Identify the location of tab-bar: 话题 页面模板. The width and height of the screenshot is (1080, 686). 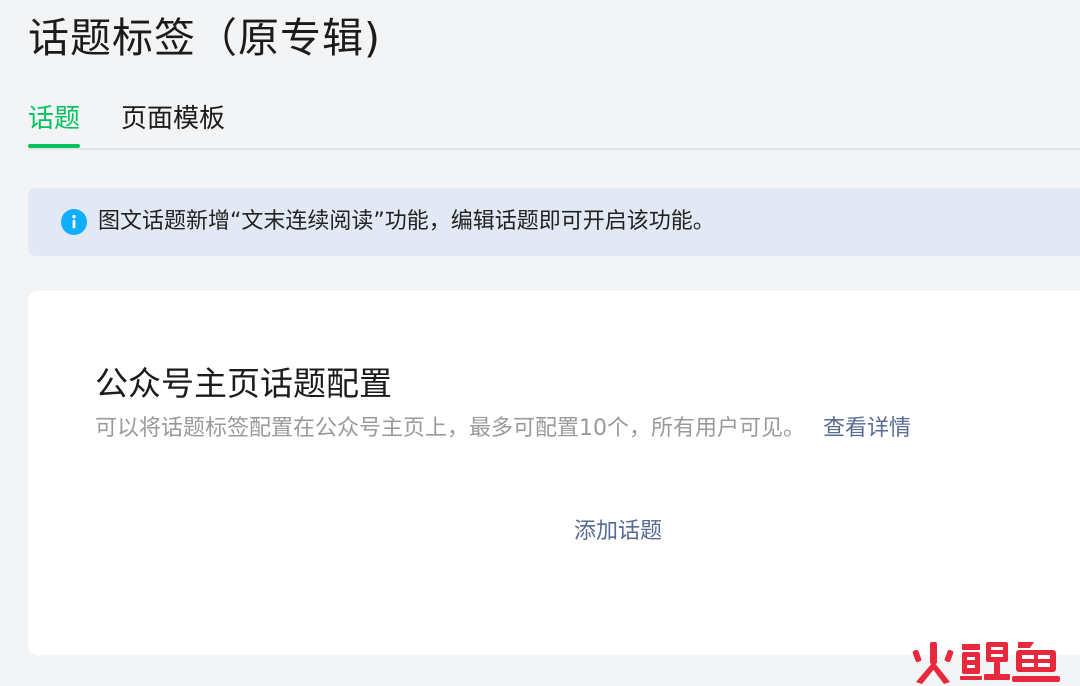
(554, 123).